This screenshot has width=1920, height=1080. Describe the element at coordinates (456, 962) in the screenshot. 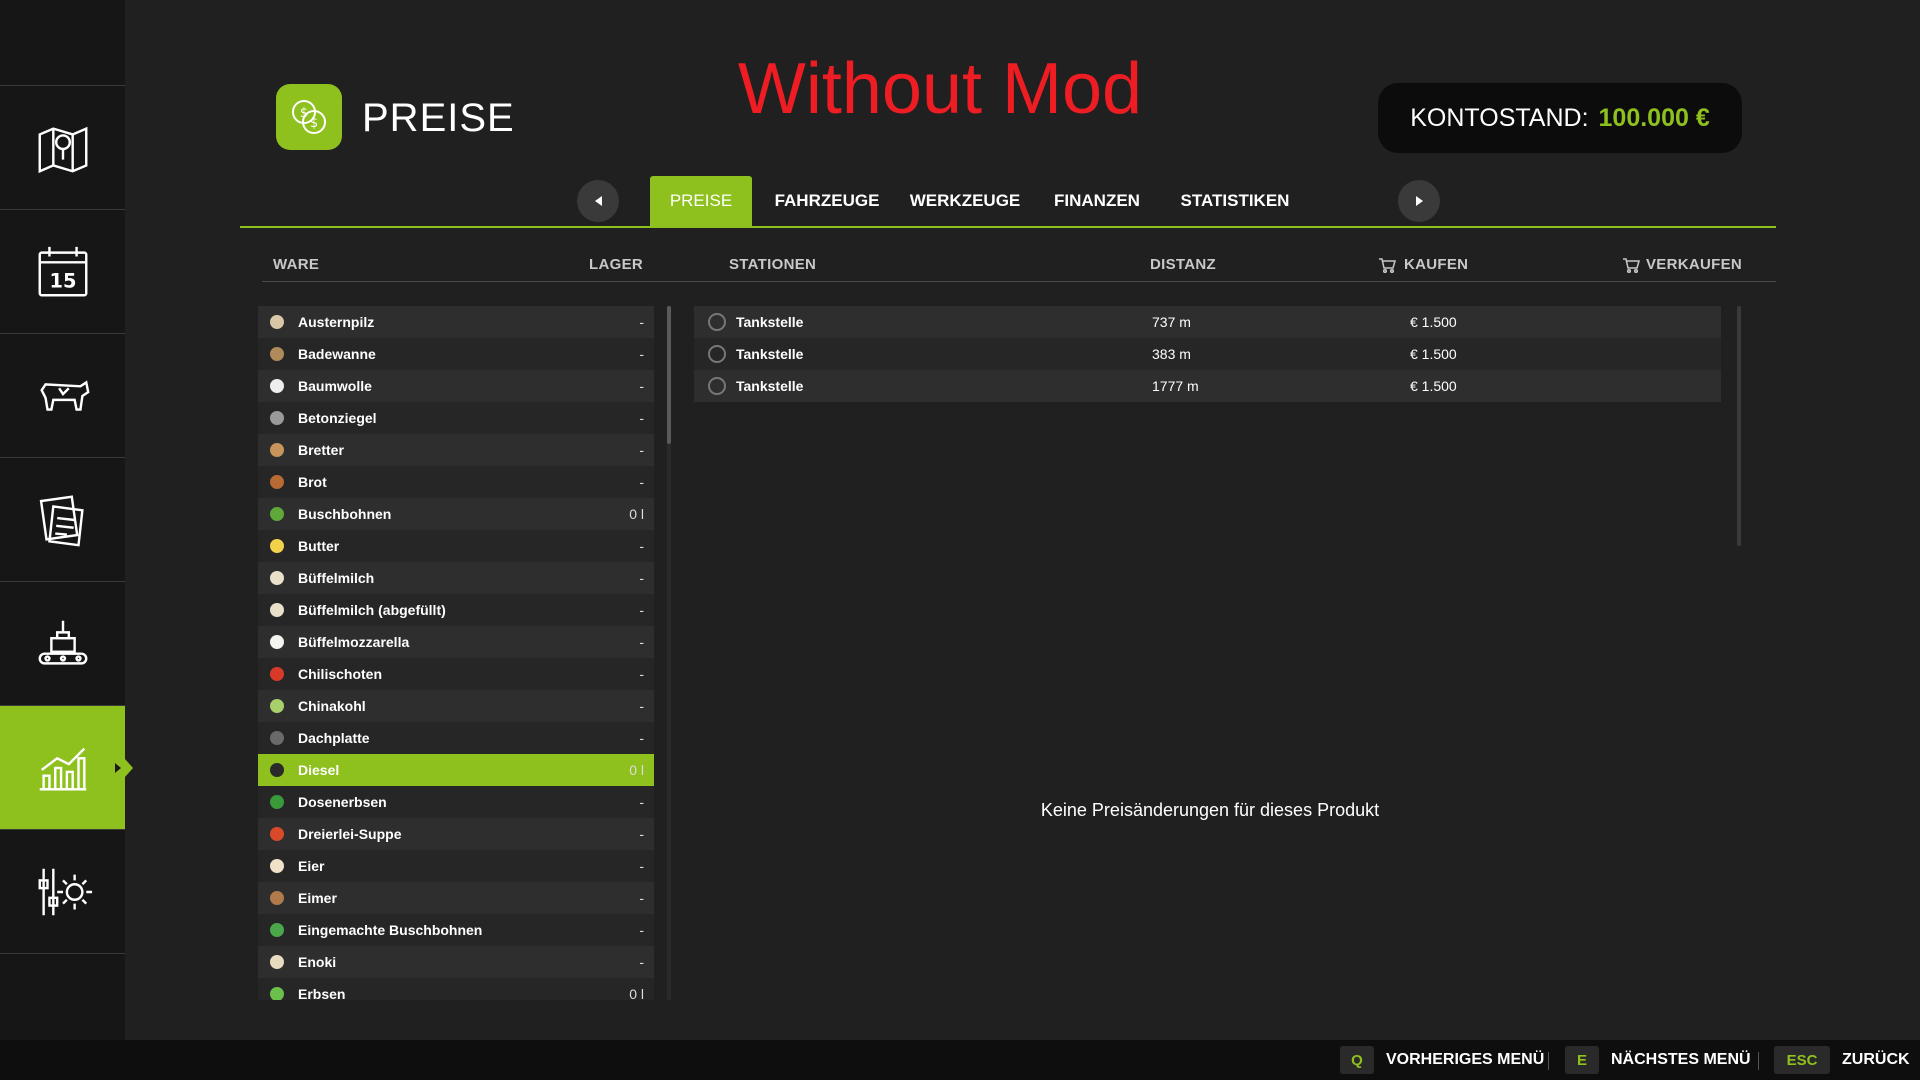

I see `goods-row: Enoki -` at that location.